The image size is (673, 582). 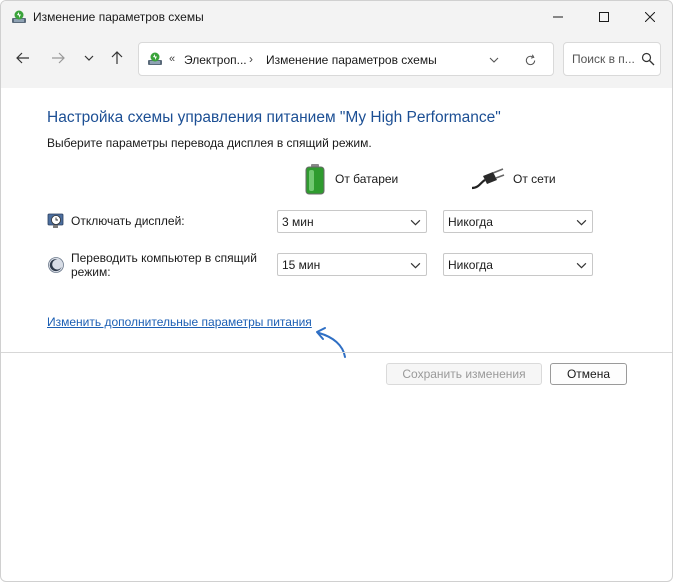 I want to click on close-icon, so click(x=650, y=16).